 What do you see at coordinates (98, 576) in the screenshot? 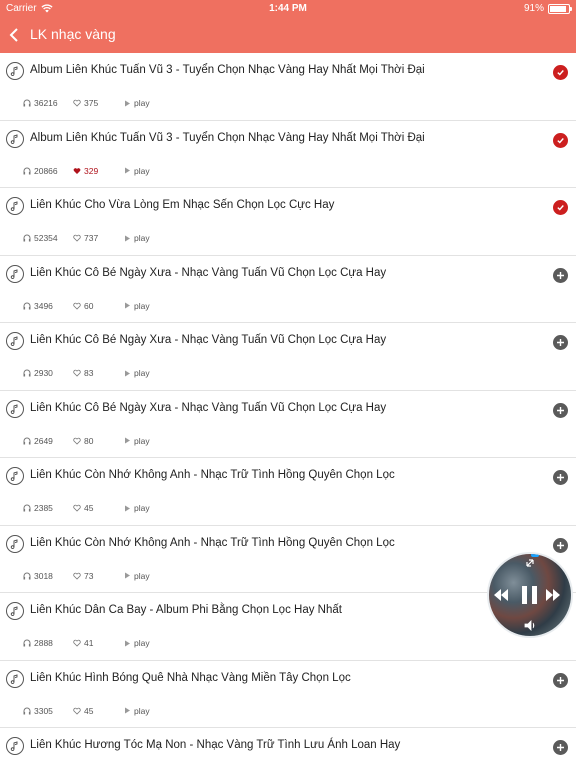
I see `like-button: 73` at bounding box center [98, 576].